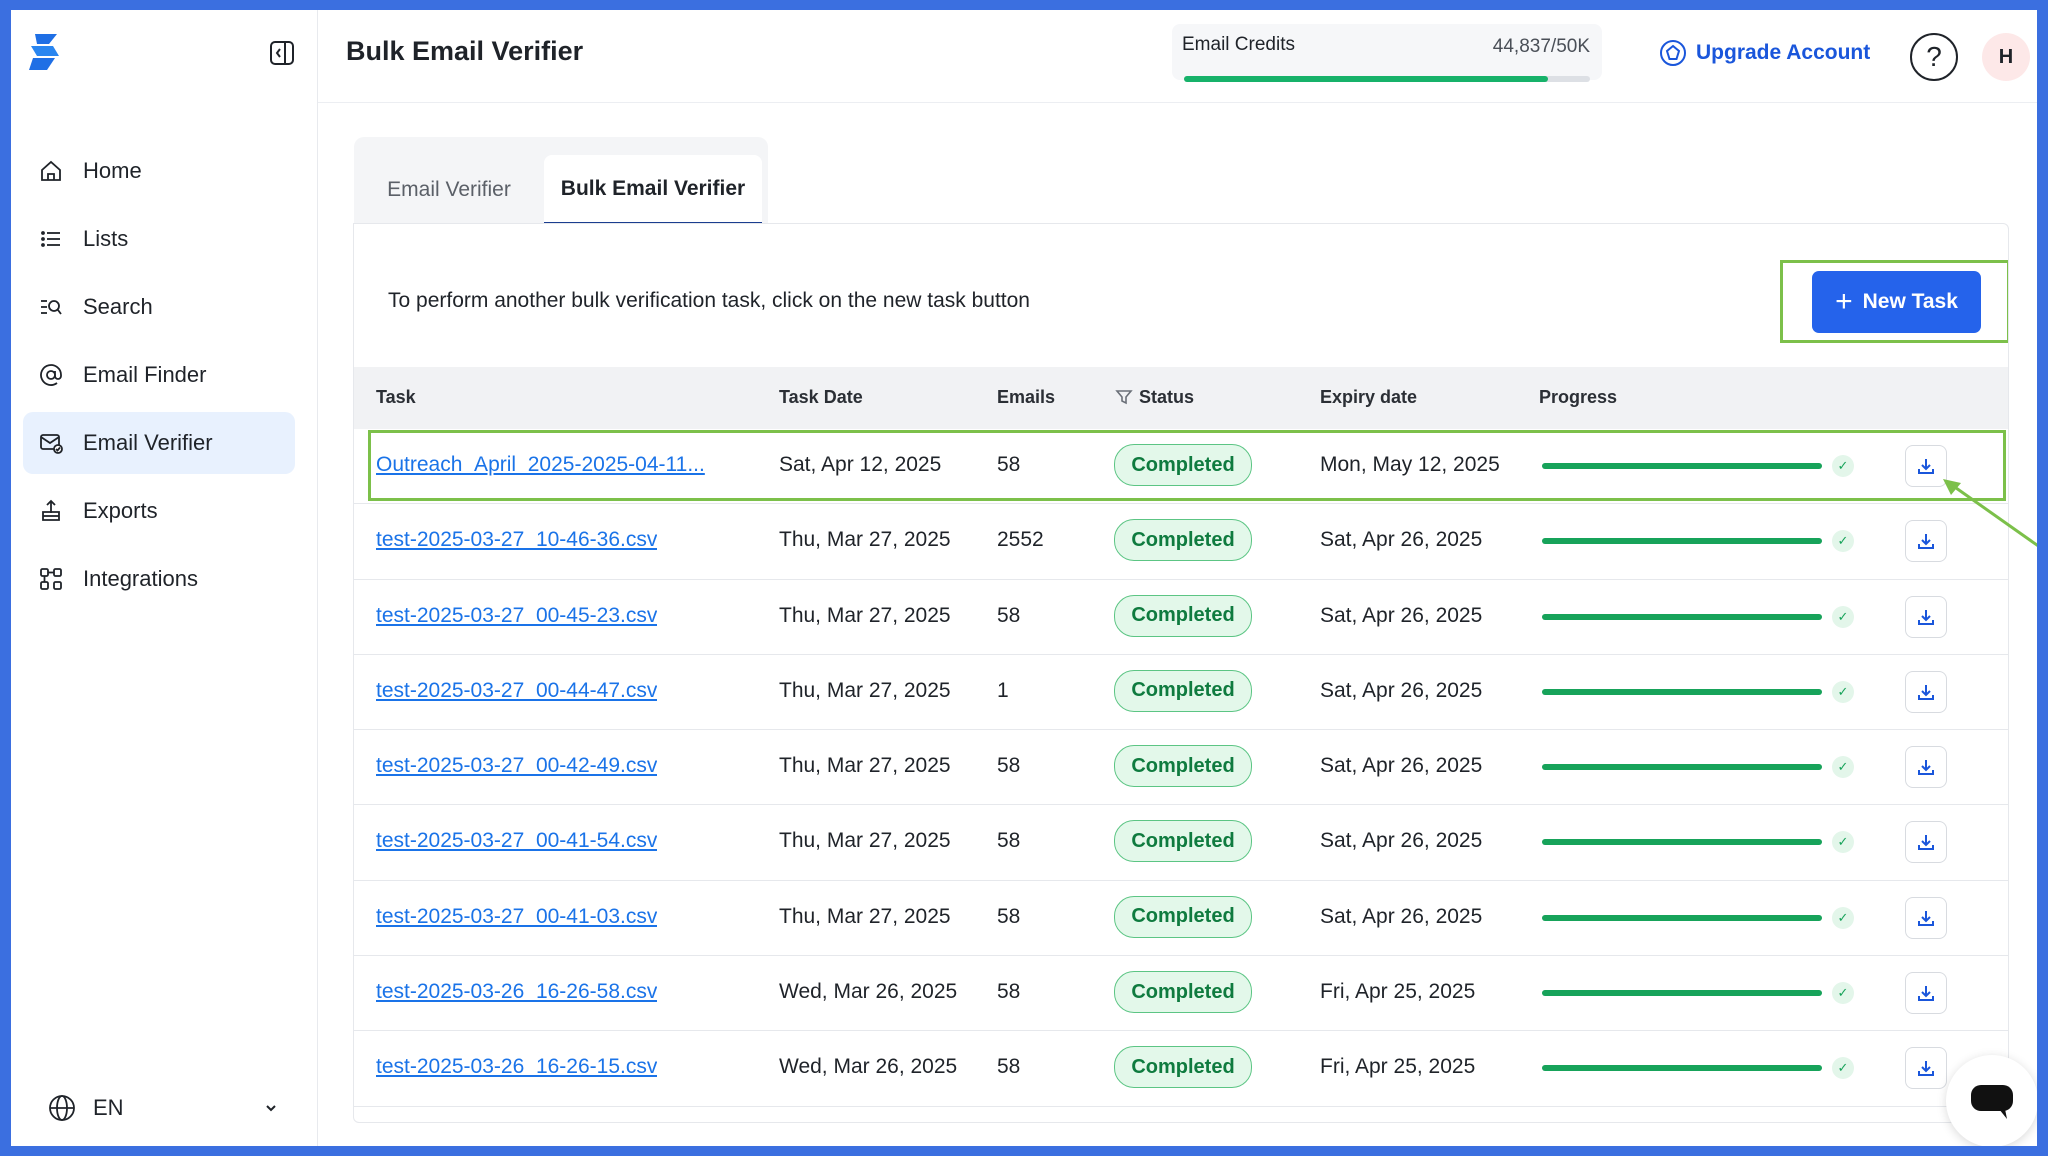  I want to click on task-file-link: test-2025-03-27_00-41-54.csv, so click(516, 841).